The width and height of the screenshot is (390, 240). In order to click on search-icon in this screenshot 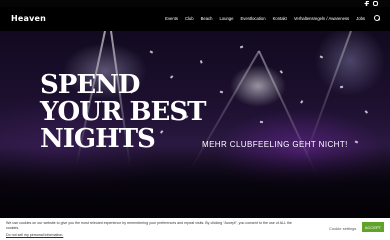, I will do `click(377, 18)`.